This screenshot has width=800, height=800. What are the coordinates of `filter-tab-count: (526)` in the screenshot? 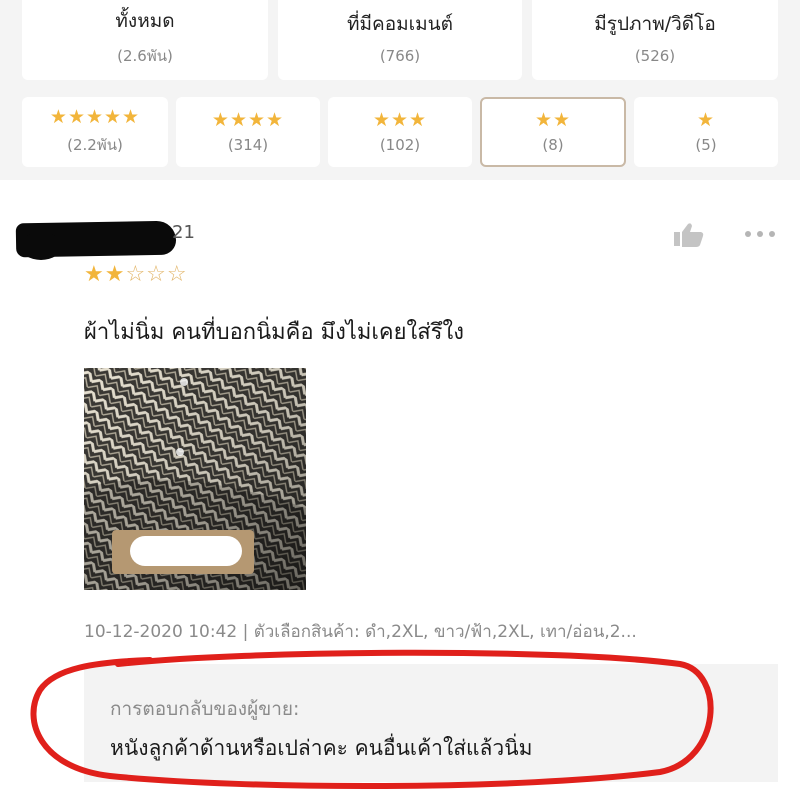 It's located at (655, 56).